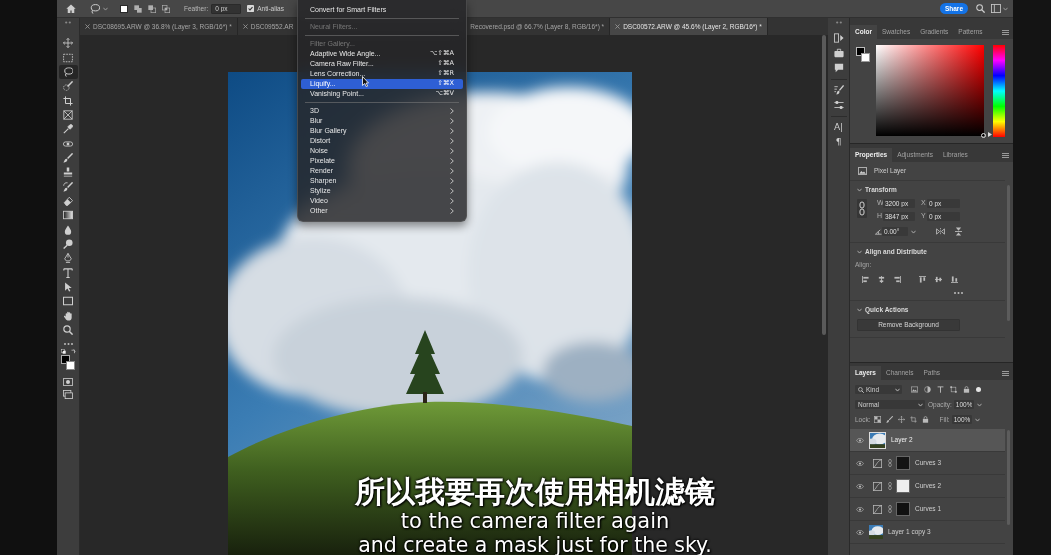 This screenshot has height=555, width=1051. I want to click on align-top-icon, so click(922, 279).